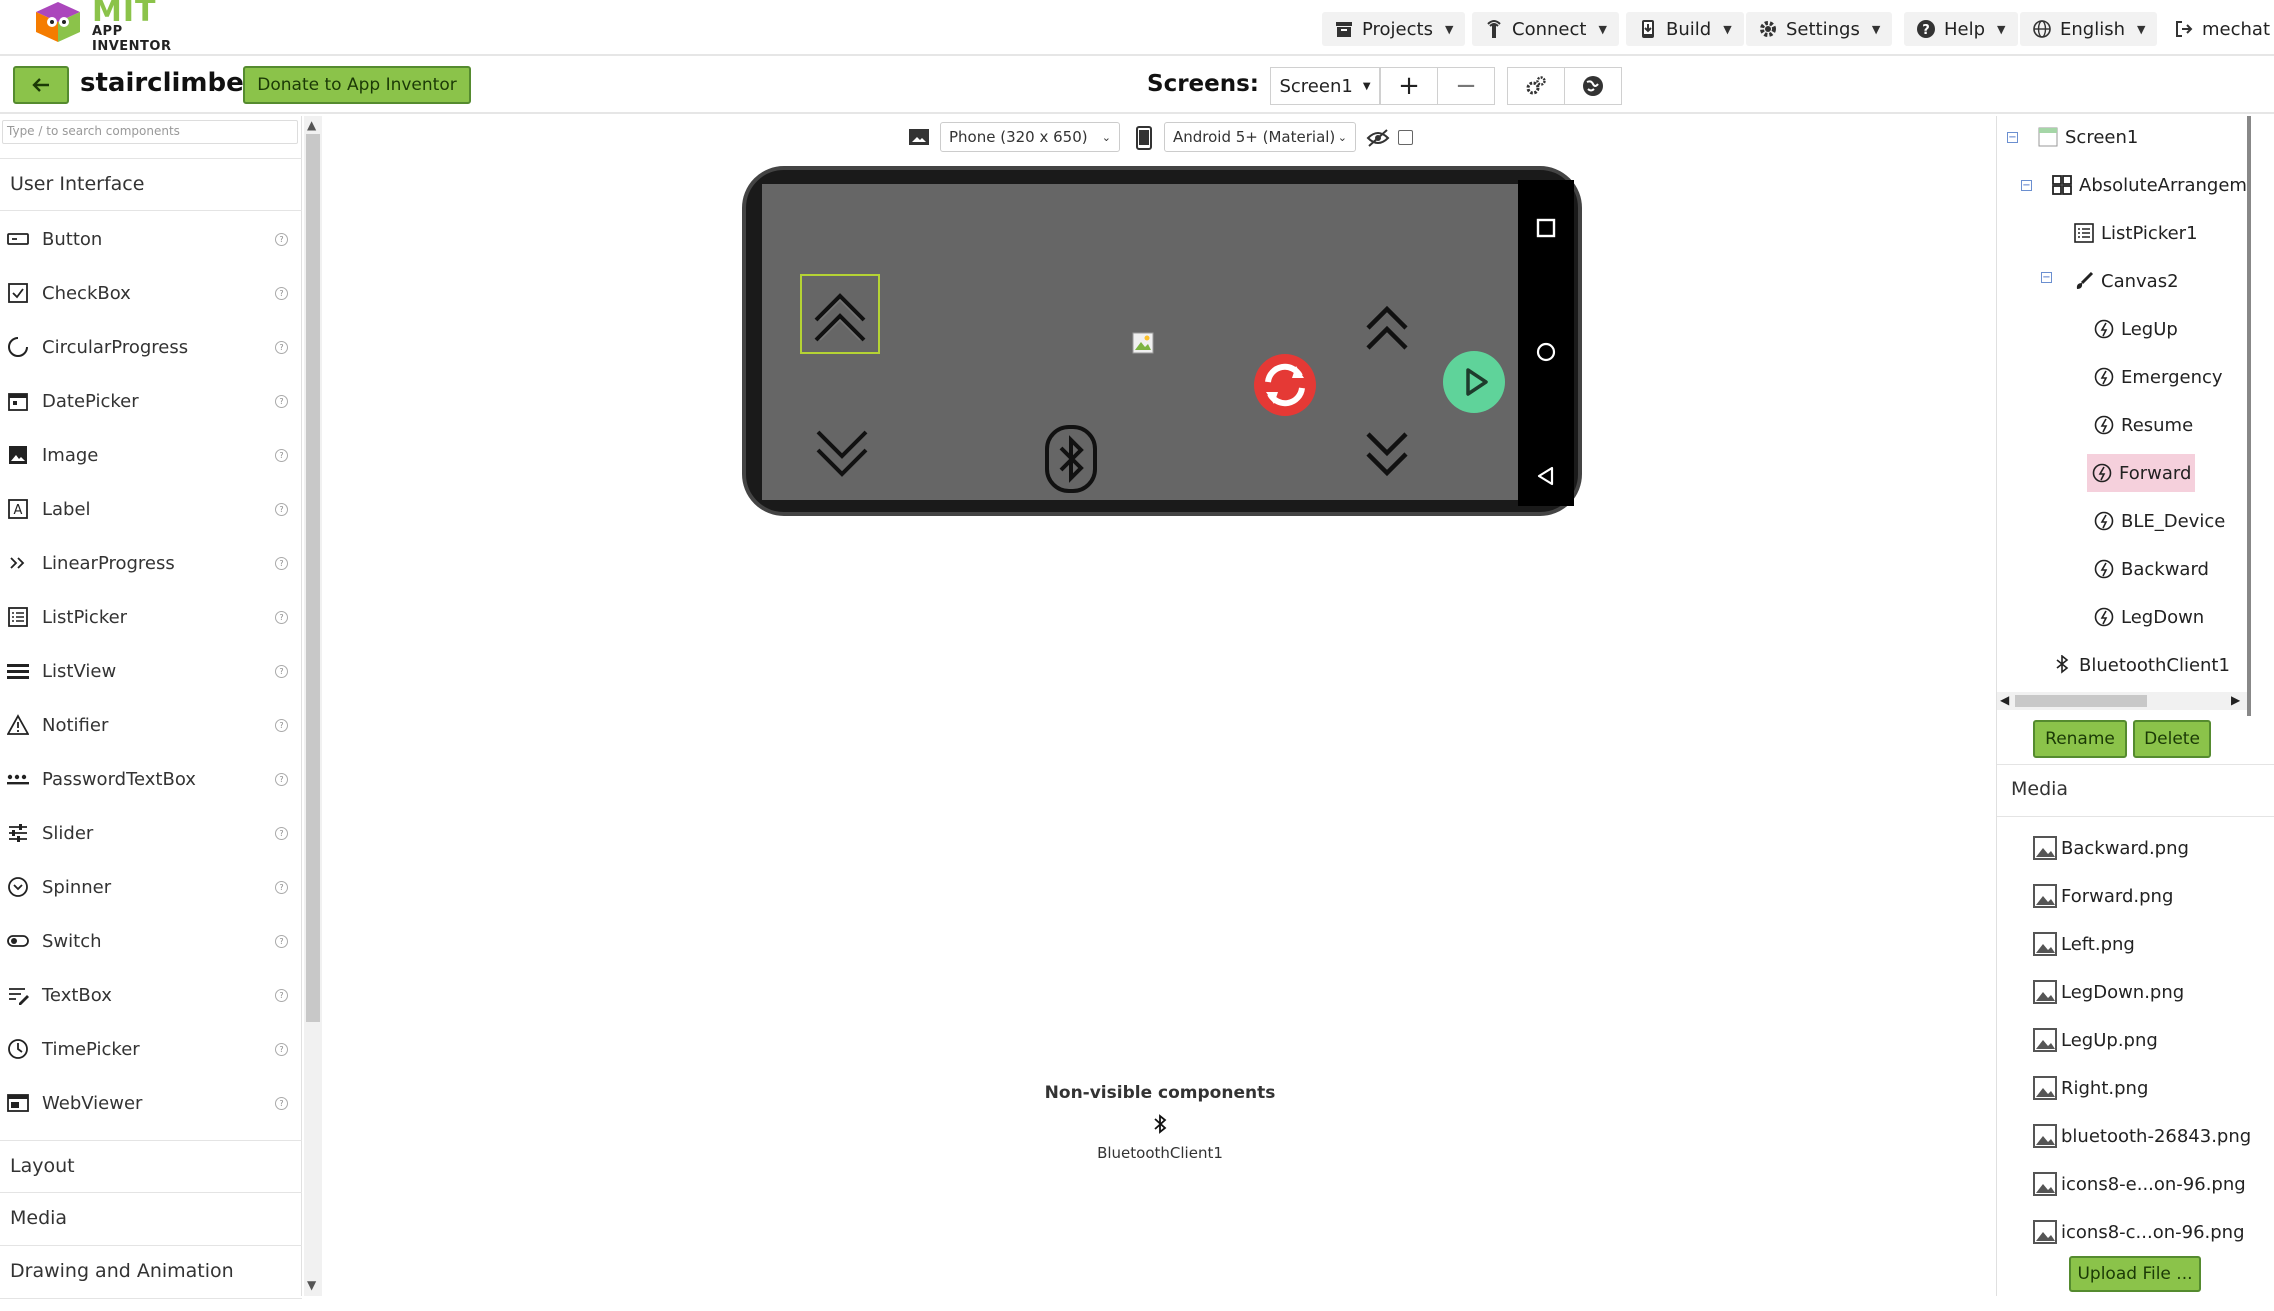  What do you see at coordinates (1030, 137) in the screenshot?
I see `device-size-select: Phone (320 x 650) ⌄` at bounding box center [1030, 137].